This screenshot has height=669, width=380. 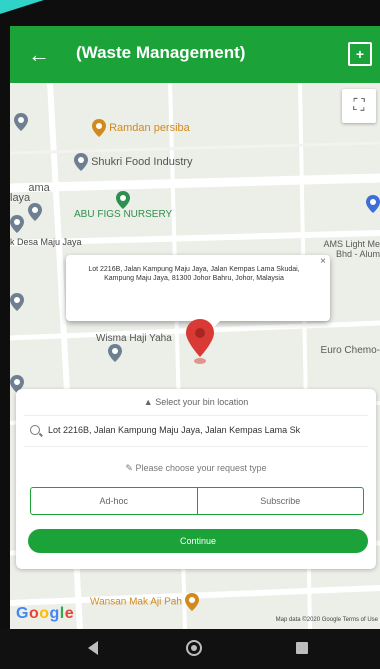 What do you see at coordinates (149, 128) in the screenshot?
I see `poi-label: Ramdan persiba` at bounding box center [149, 128].